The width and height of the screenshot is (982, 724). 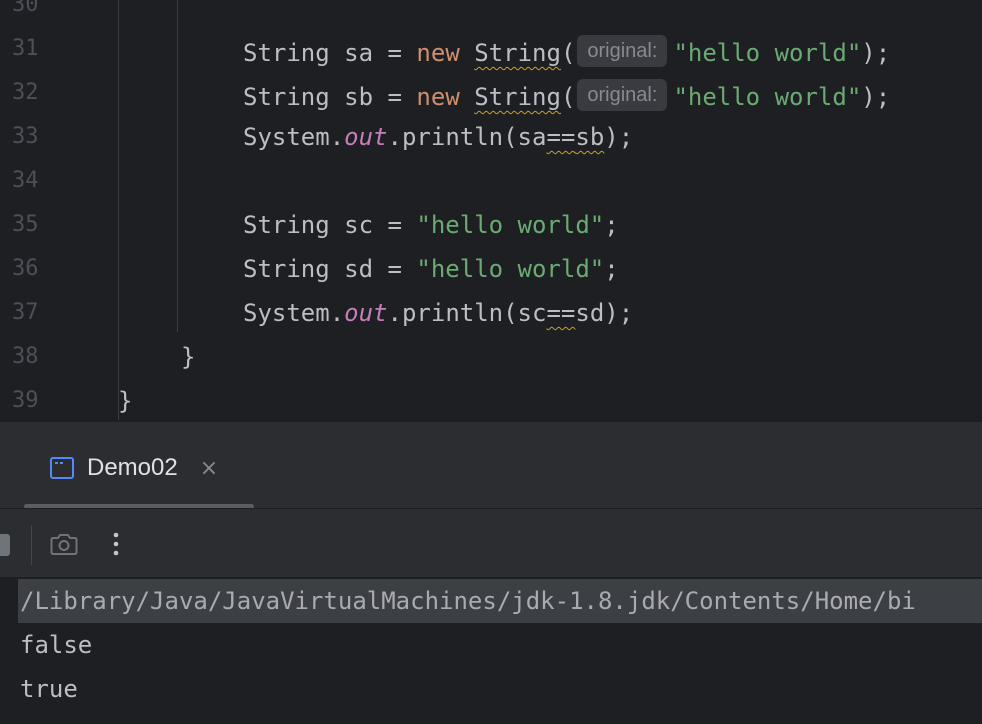 What do you see at coordinates (56, 645) in the screenshot?
I see `console-output-line: false` at bounding box center [56, 645].